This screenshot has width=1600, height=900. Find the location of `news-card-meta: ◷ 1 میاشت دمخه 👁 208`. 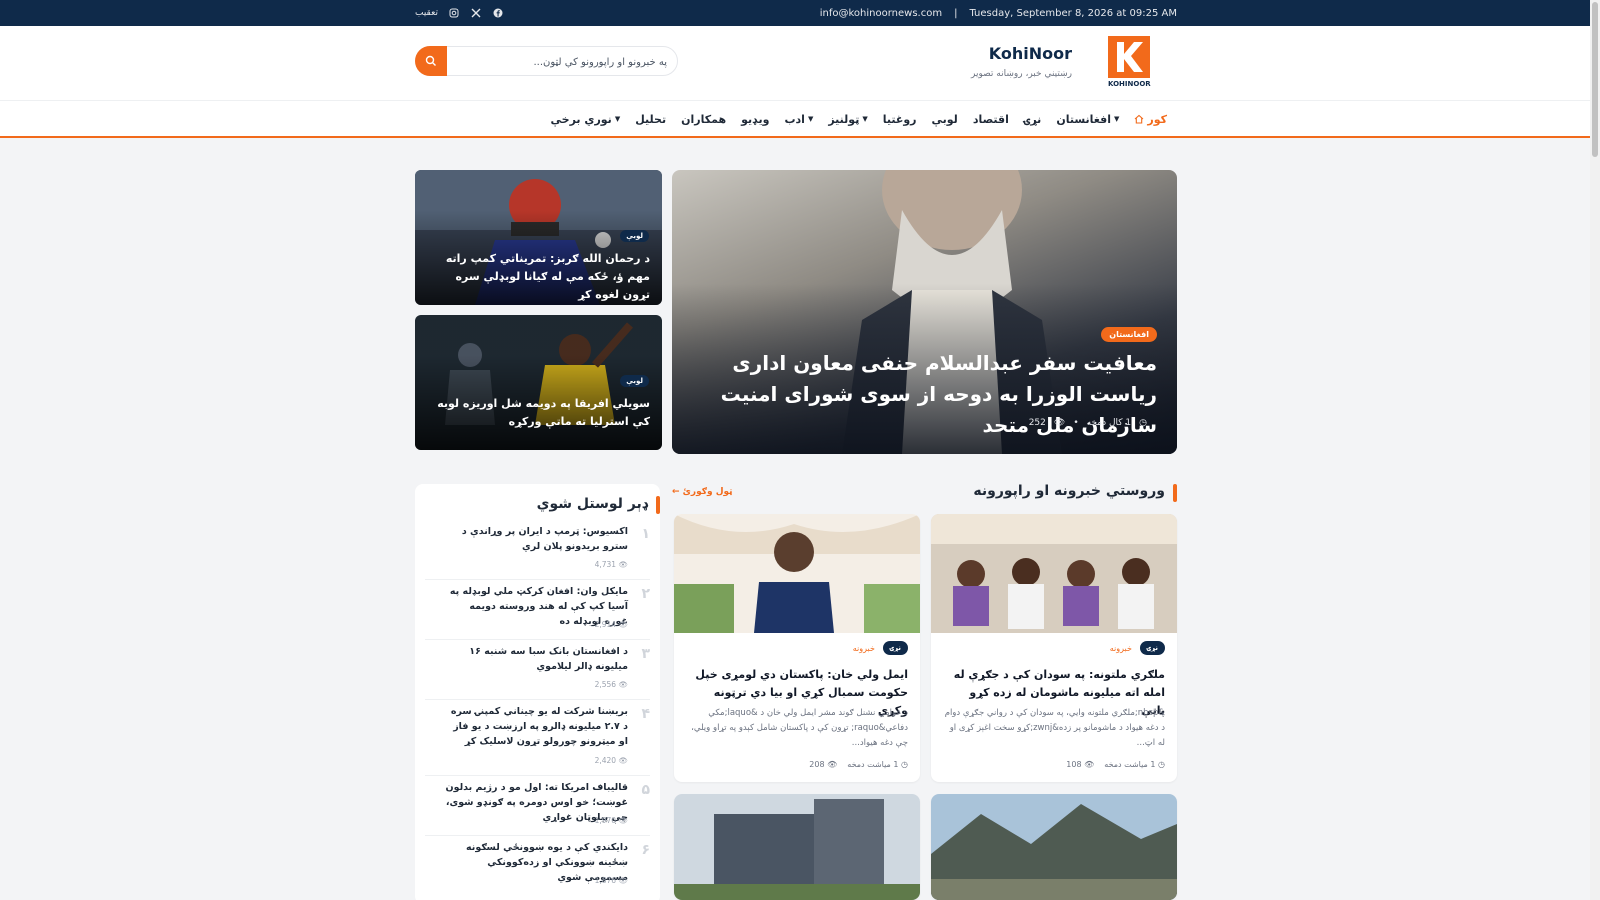

news-card-meta: ◷ 1 میاشت دمخه 👁 208 is located at coordinates (858, 764).